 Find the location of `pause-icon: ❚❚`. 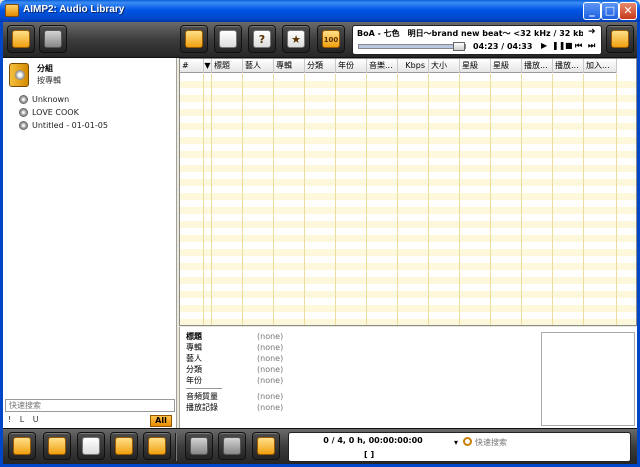

pause-icon: ❚❚ is located at coordinates (558, 45).